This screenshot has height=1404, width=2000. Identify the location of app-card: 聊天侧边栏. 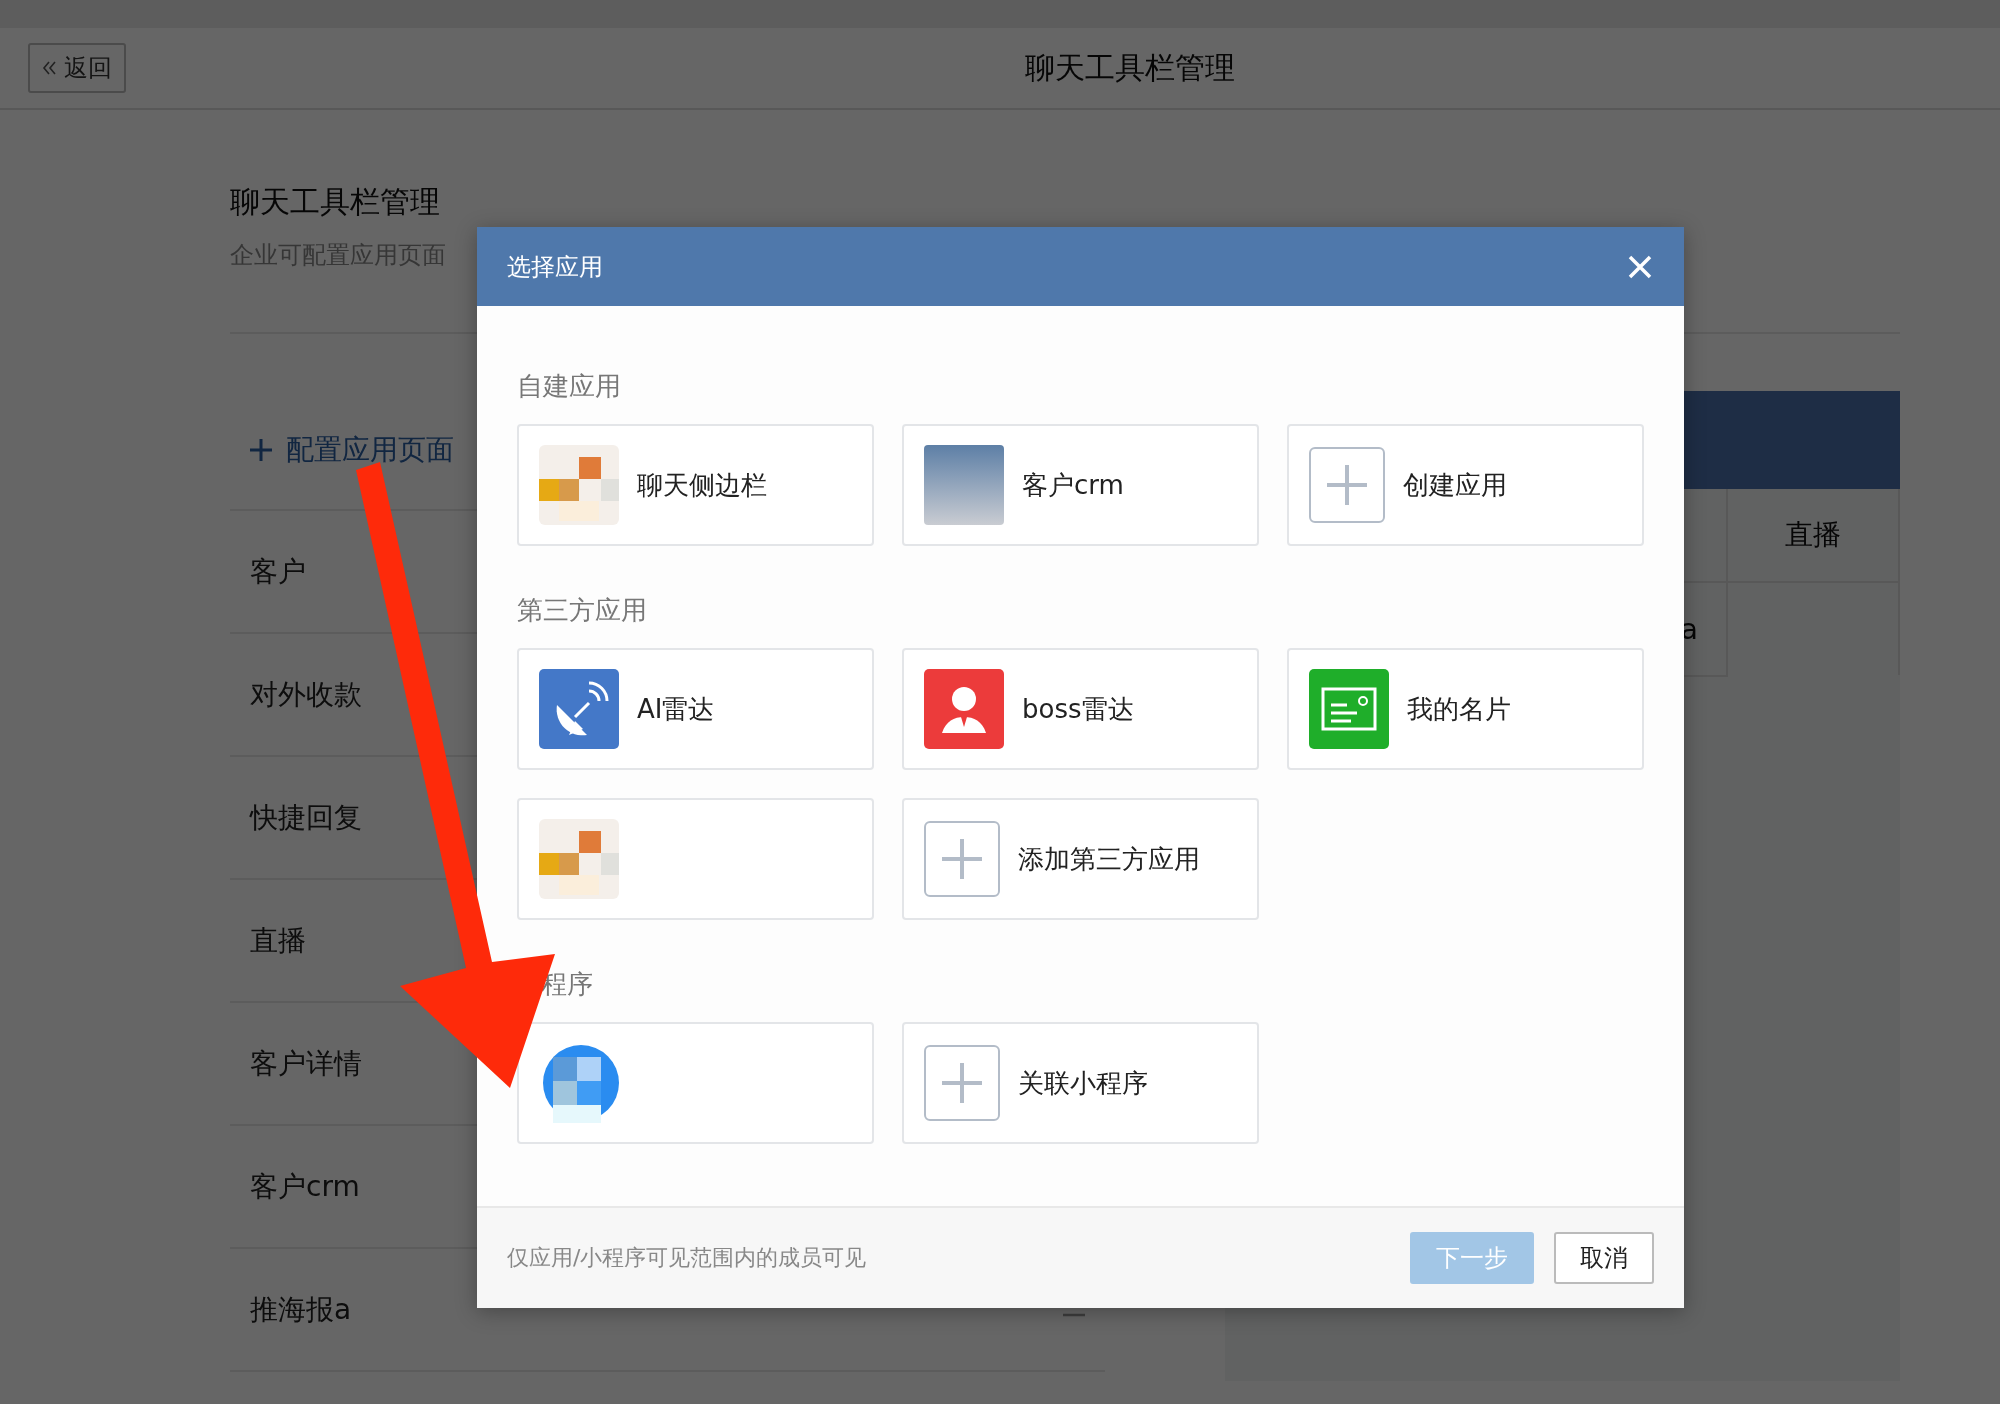
(695, 485).